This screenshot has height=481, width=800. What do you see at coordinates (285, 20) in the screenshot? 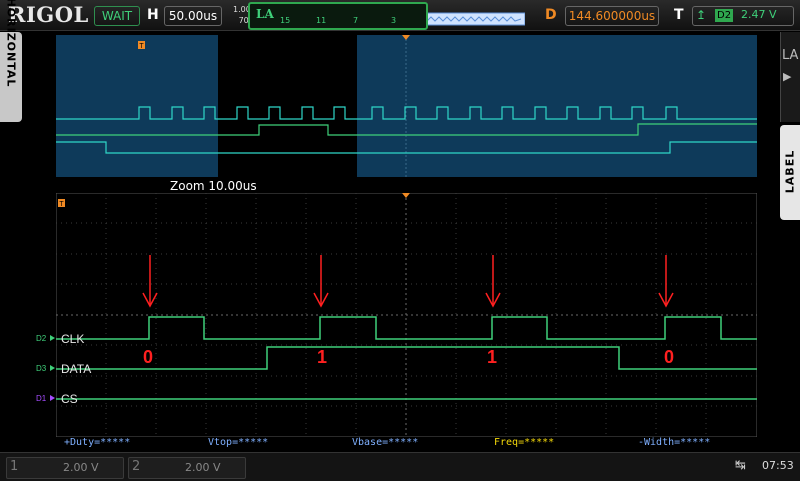
I see `la-group-label: 15` at bounding box center [285, 20].